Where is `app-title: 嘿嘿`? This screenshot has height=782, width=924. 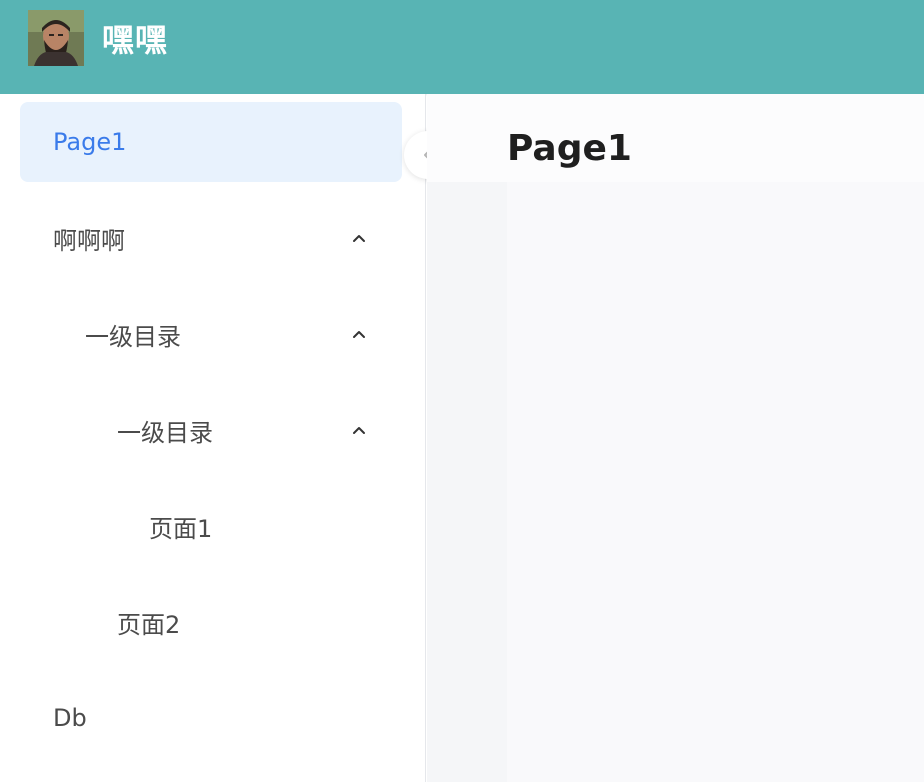
app-title: 嘿嘿 is located at coordinates (135, 40).